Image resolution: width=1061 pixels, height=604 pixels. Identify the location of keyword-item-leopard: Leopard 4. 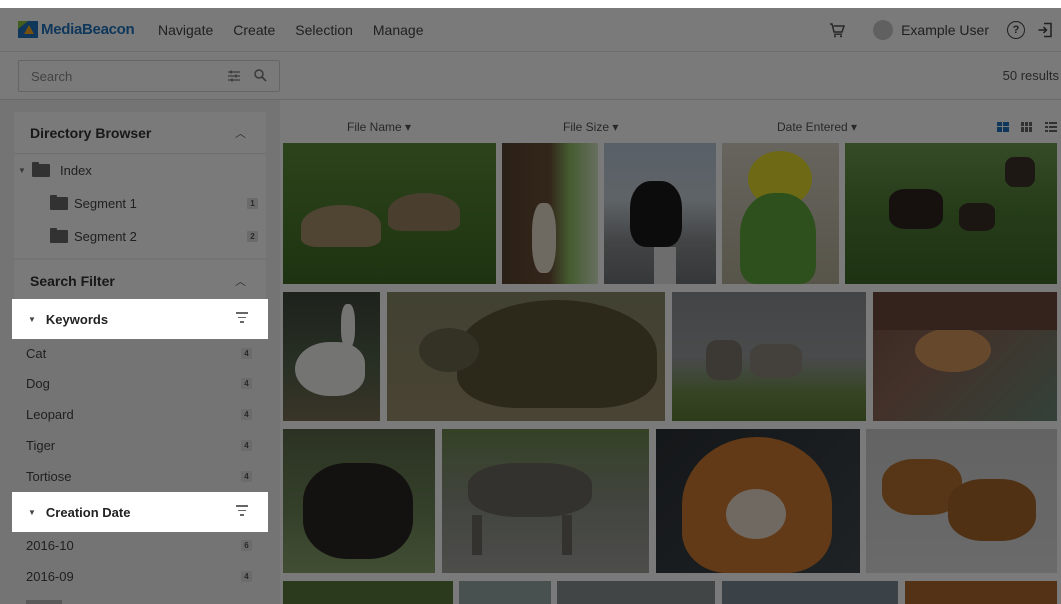
(140, 414).